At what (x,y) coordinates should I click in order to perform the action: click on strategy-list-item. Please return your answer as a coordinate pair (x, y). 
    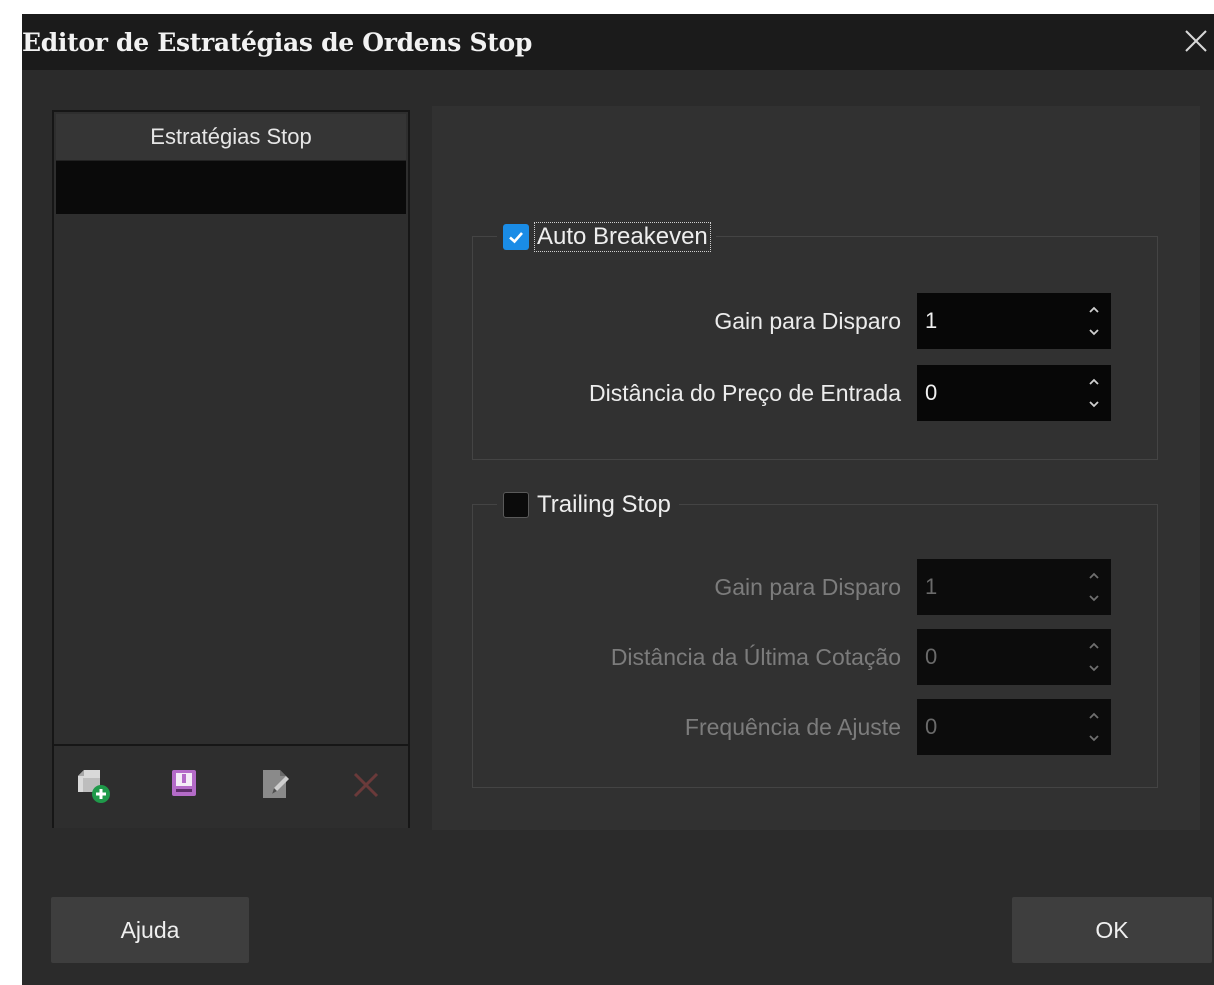
    Looking at the image, I should click on (231, 187).